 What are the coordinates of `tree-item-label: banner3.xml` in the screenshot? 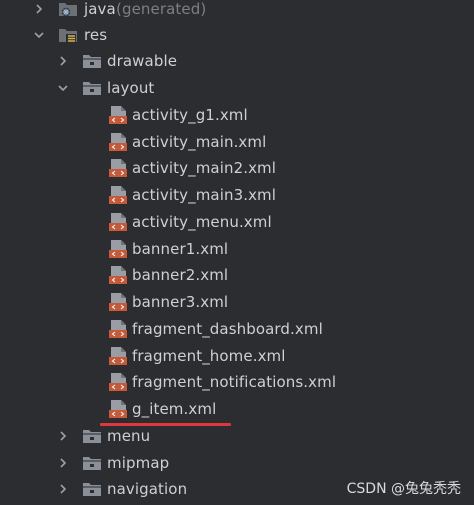 It's located at (180, 302).